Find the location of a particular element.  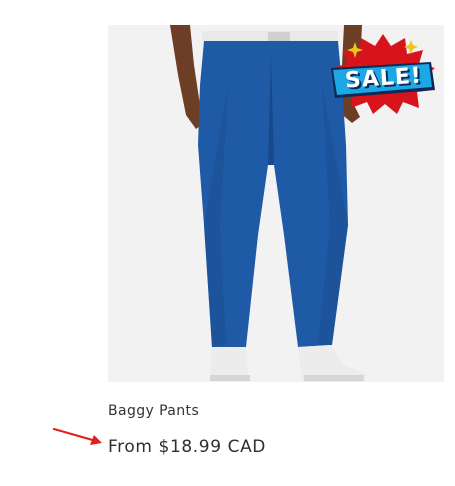

product-title: Baggy Pants is located at coordinates (153, 411).